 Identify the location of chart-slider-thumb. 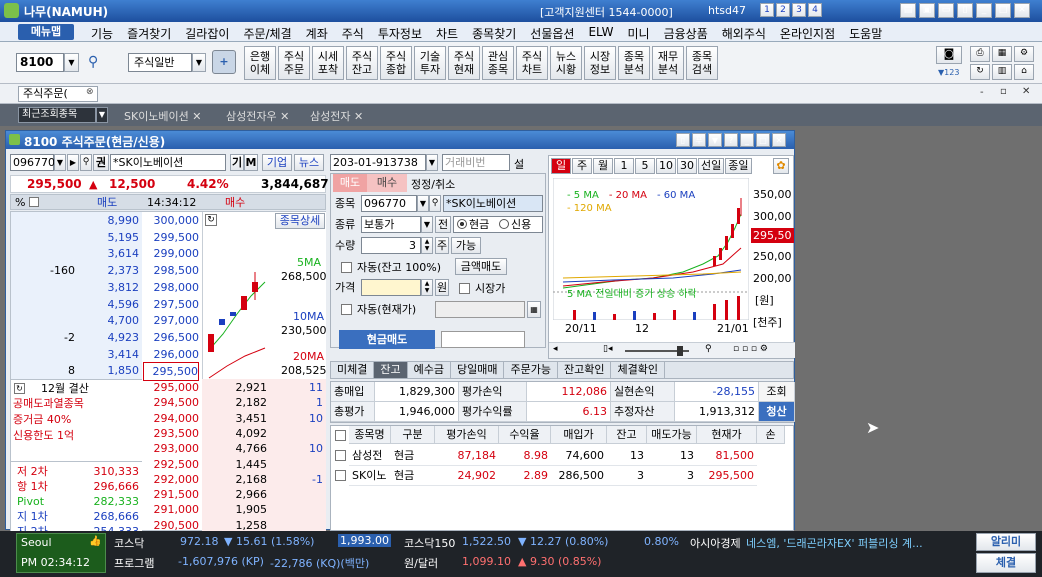
(680, 351).